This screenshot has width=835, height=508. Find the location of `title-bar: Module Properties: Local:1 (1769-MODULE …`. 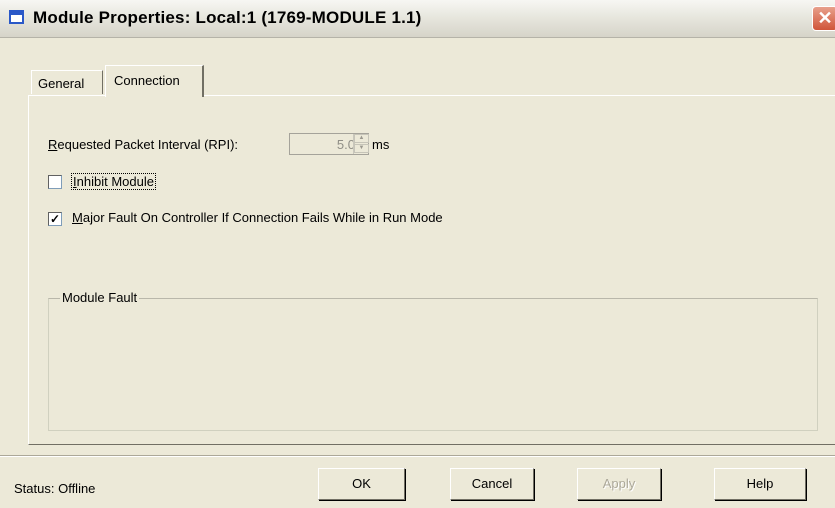

title-bar: Module Properties: Local:1 (1769-MODULE … is located at coordinates (417, 19).